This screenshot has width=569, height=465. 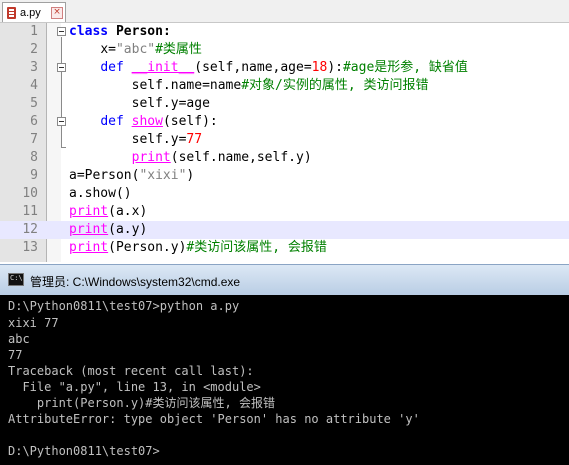 I want to click on line-number: 5, so click(x=34, y=103).